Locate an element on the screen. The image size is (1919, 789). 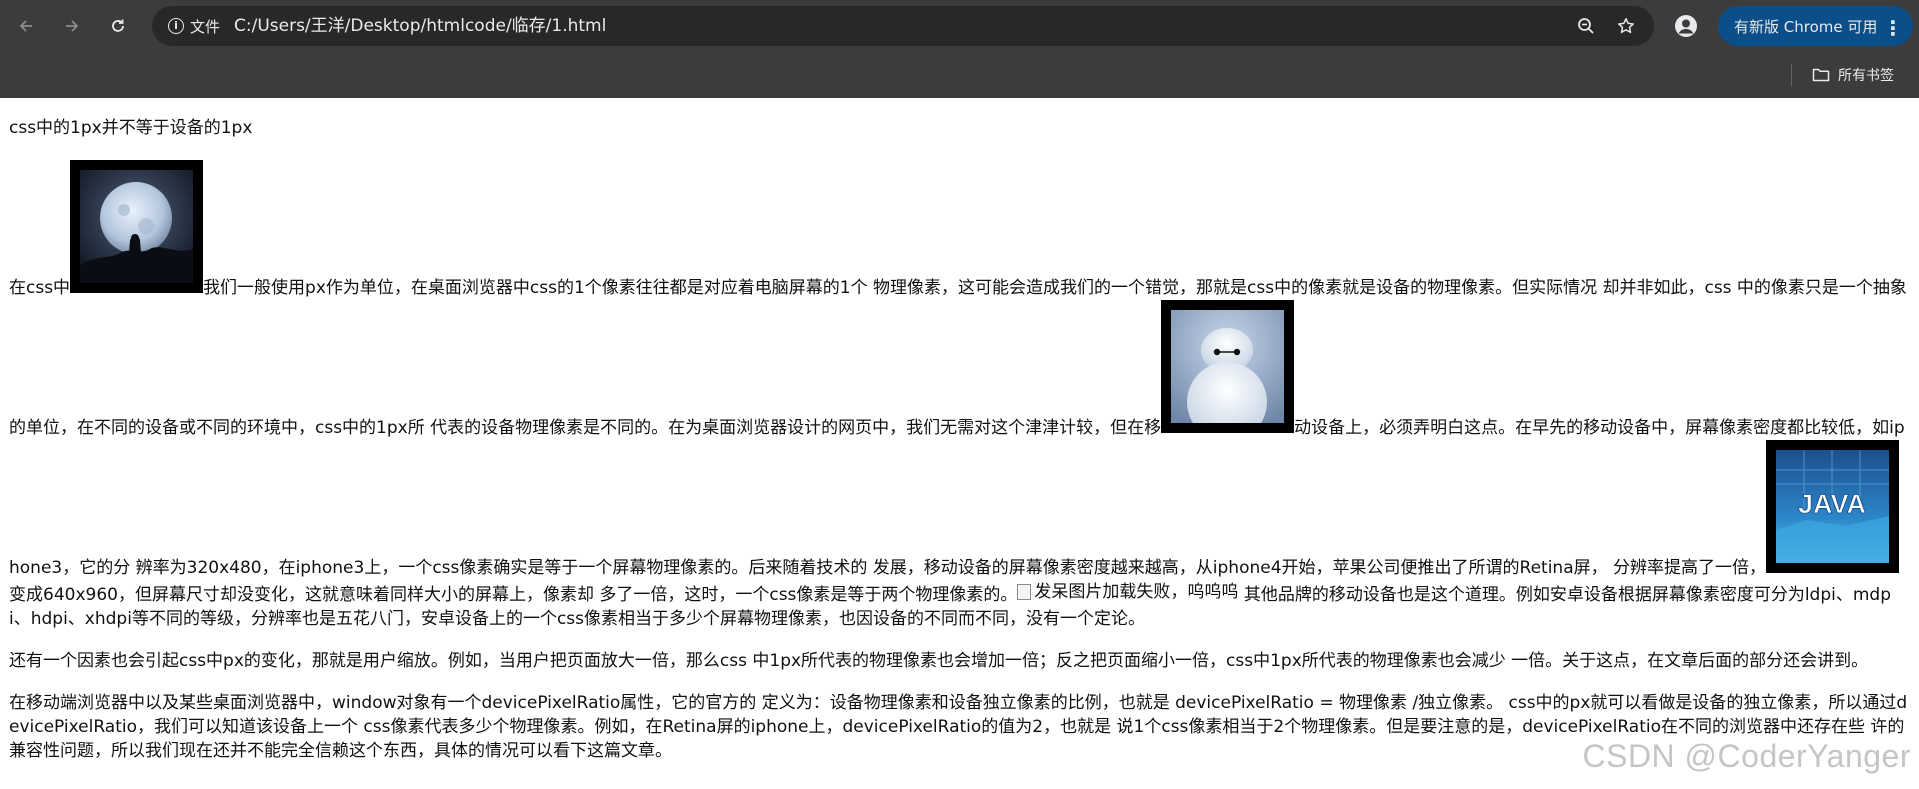
folder-icon is located at coordinates (1821, 75).